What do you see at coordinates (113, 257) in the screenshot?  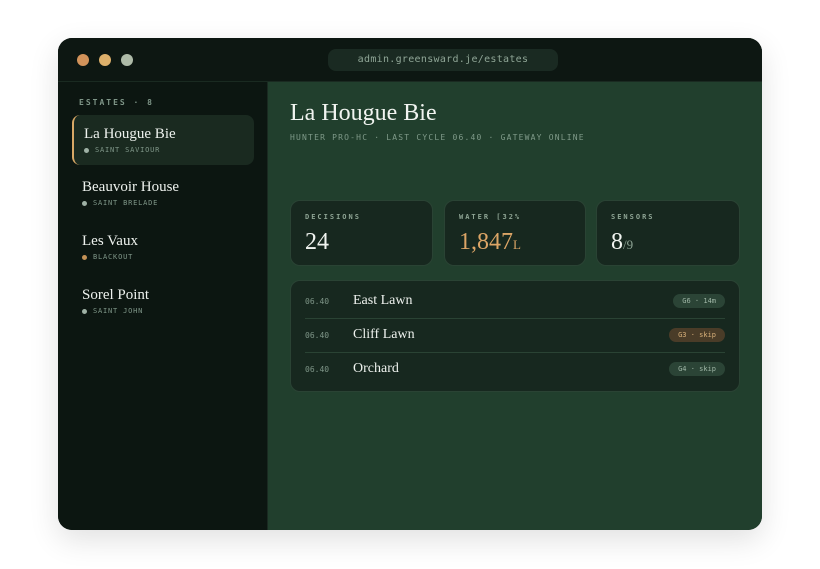 I see `estate-parish: BLACKOUT` at bounding box center [113, 257].